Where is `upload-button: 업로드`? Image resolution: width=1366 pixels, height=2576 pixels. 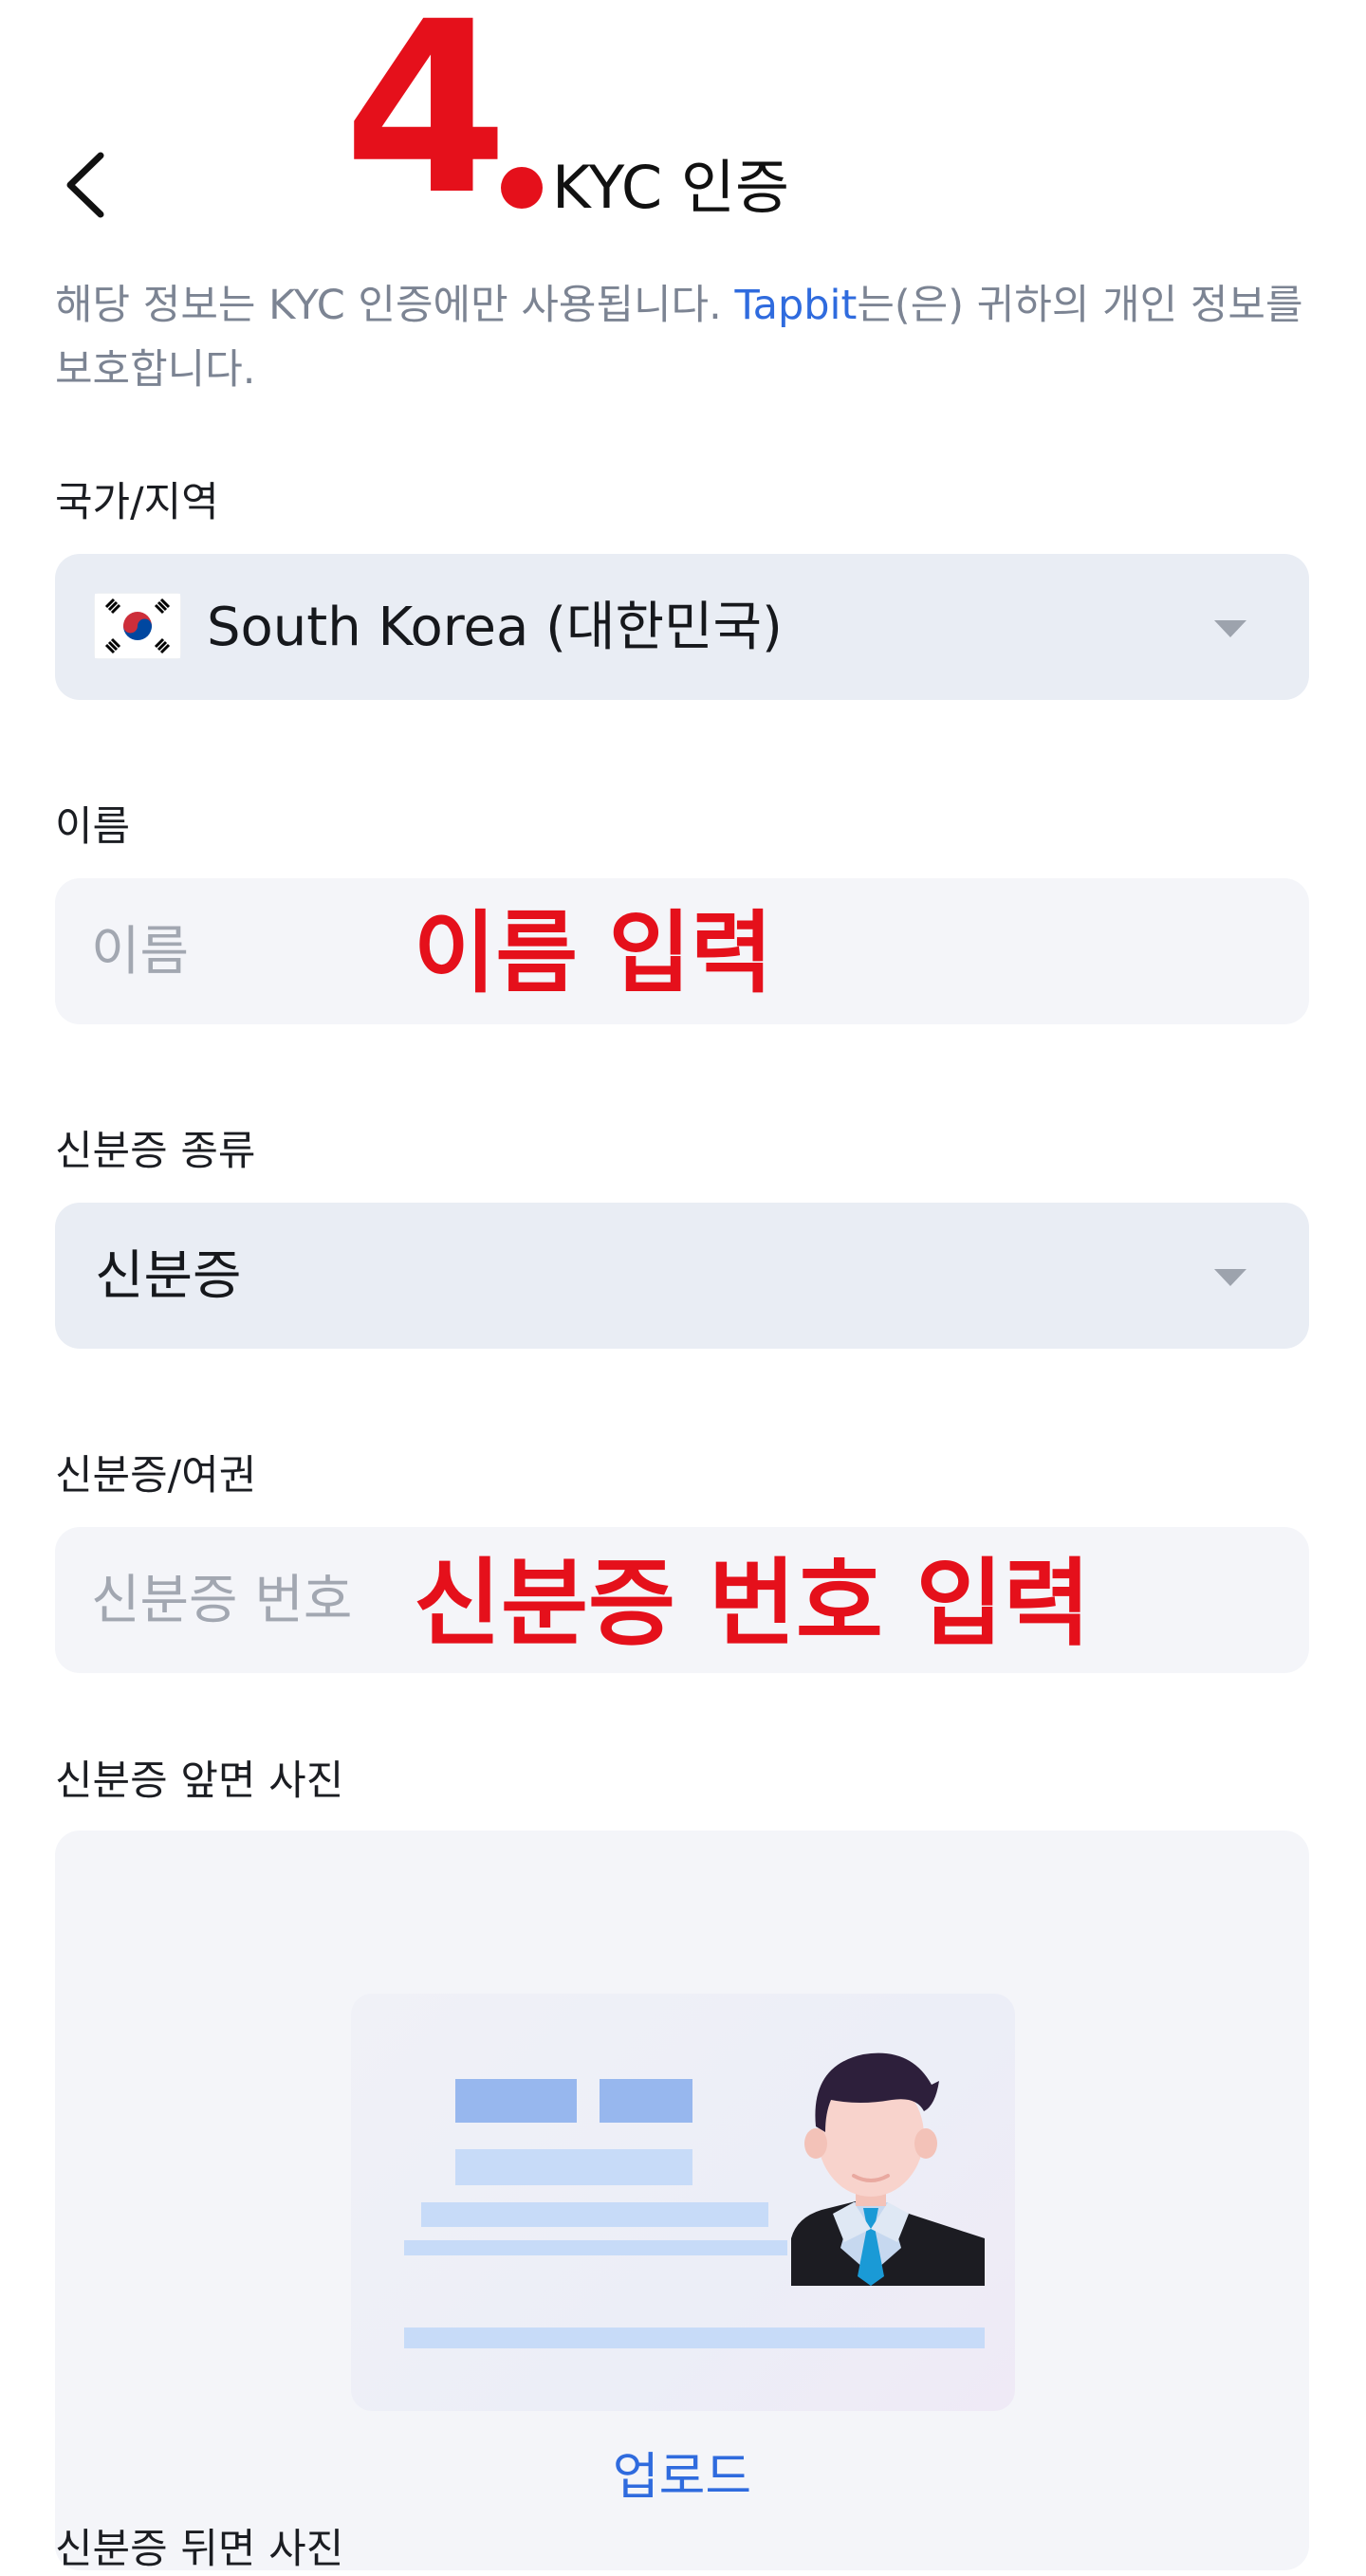
upload-button: 업로드 is located at coordinates (682, 2477).